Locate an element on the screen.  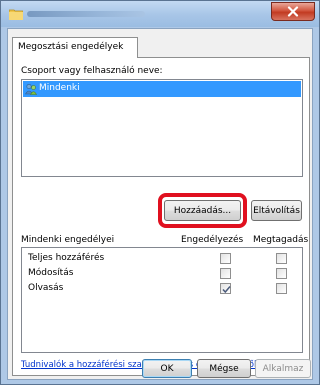
allow-checkbox-change is located at coordinates (225, 273).